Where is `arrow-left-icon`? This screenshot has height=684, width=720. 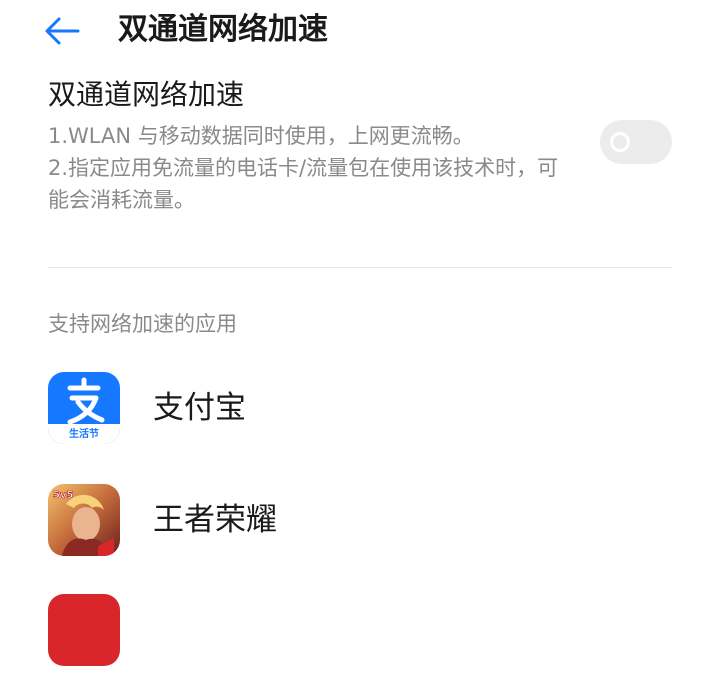 arrow-left-icon is located at coordinates (62, 31).